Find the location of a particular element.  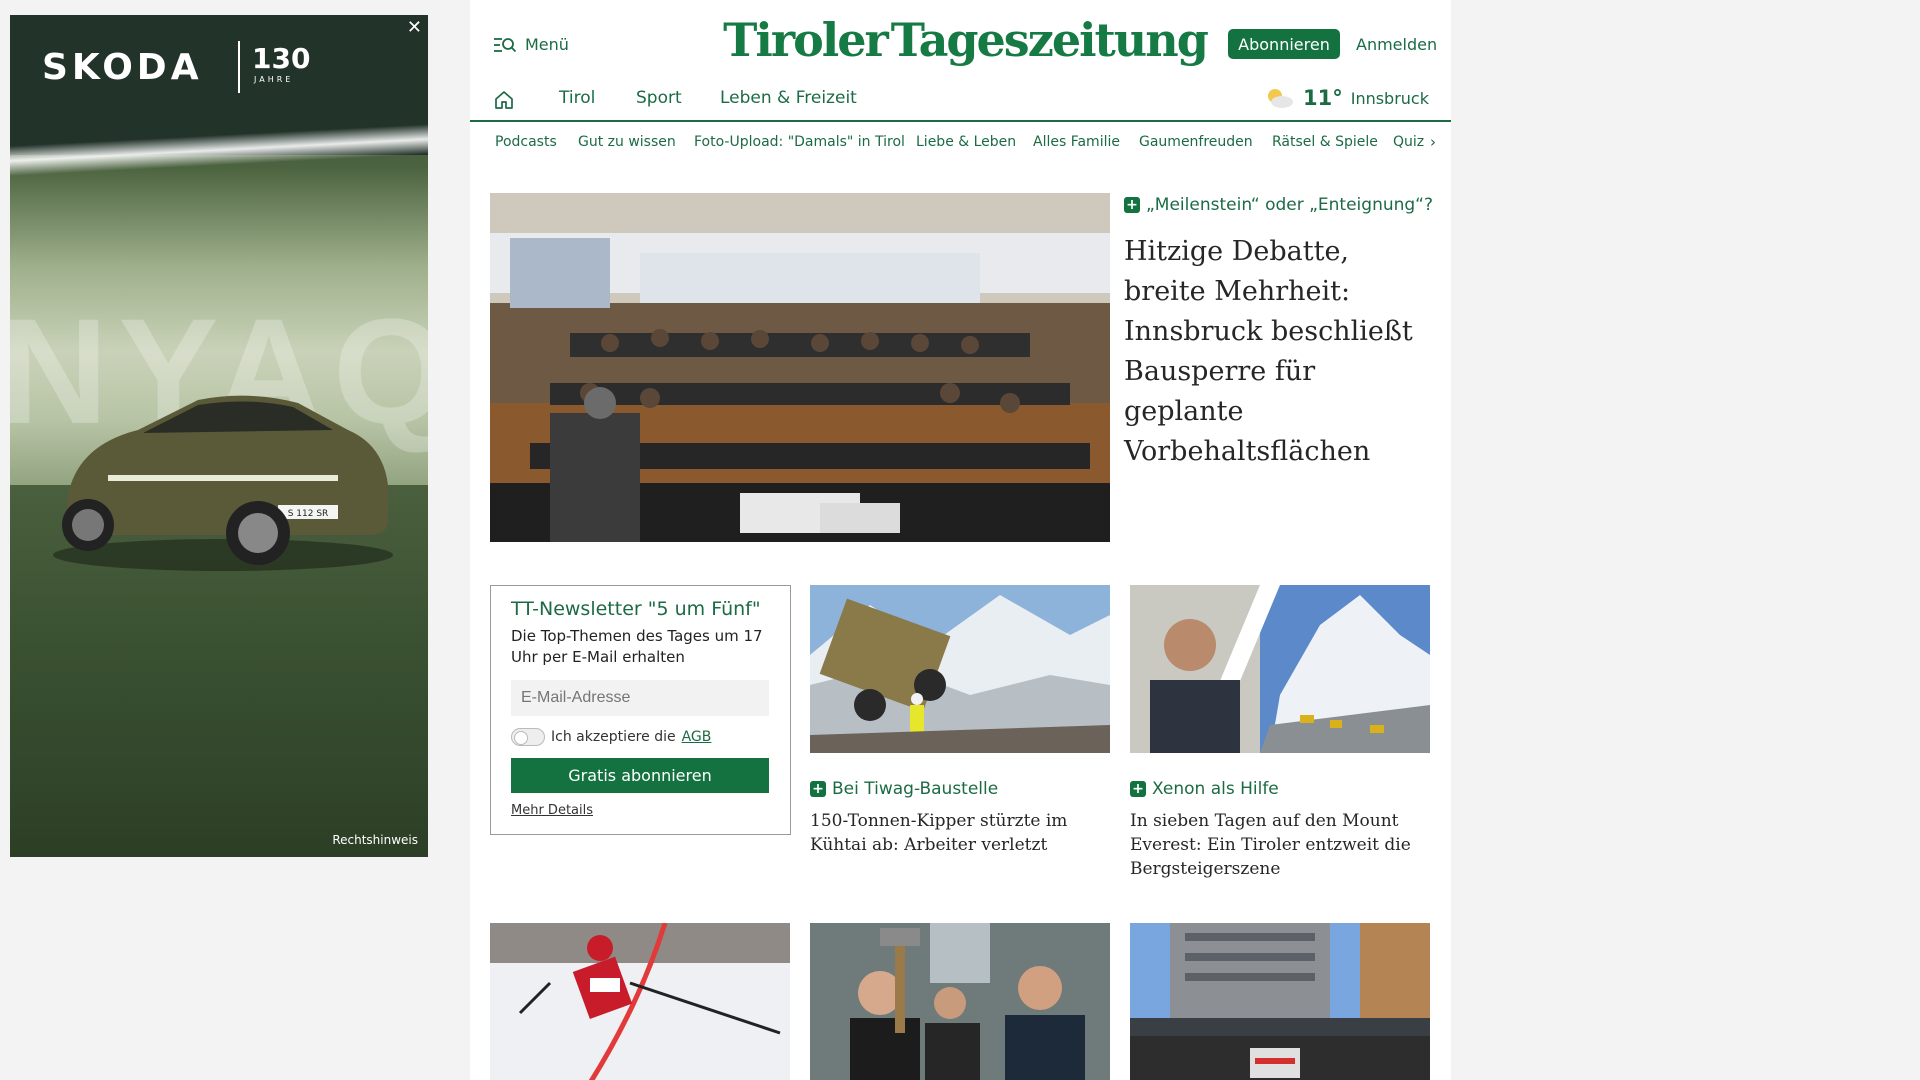

subnav-item-alles-familie: Alles Familie is located at coordinates (1076, 142).